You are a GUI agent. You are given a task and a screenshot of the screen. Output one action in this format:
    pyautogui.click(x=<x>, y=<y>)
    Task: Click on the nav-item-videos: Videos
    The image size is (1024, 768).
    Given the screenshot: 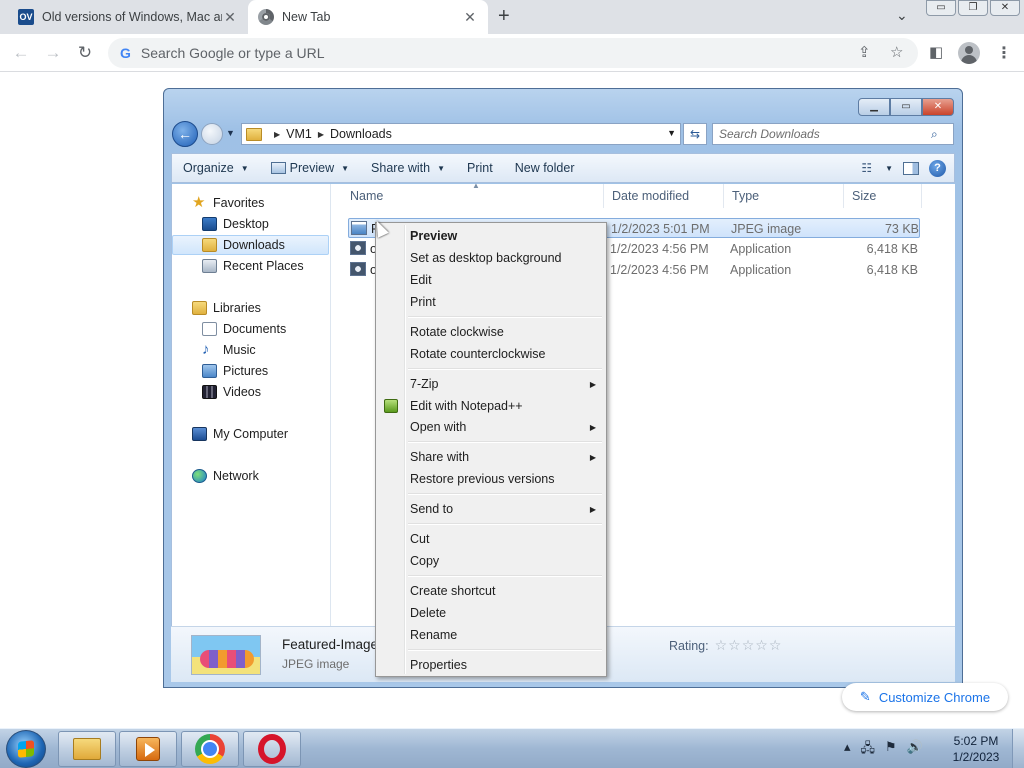 What is the action you would take?
    pyautogui.click(x=250, y=392)
    